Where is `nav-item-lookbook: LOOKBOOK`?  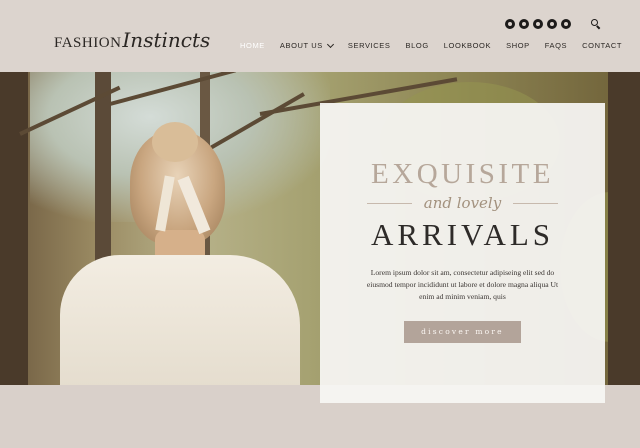
nav-item-lookbook: LOOKBOOK is located at coordinates (467, 45).